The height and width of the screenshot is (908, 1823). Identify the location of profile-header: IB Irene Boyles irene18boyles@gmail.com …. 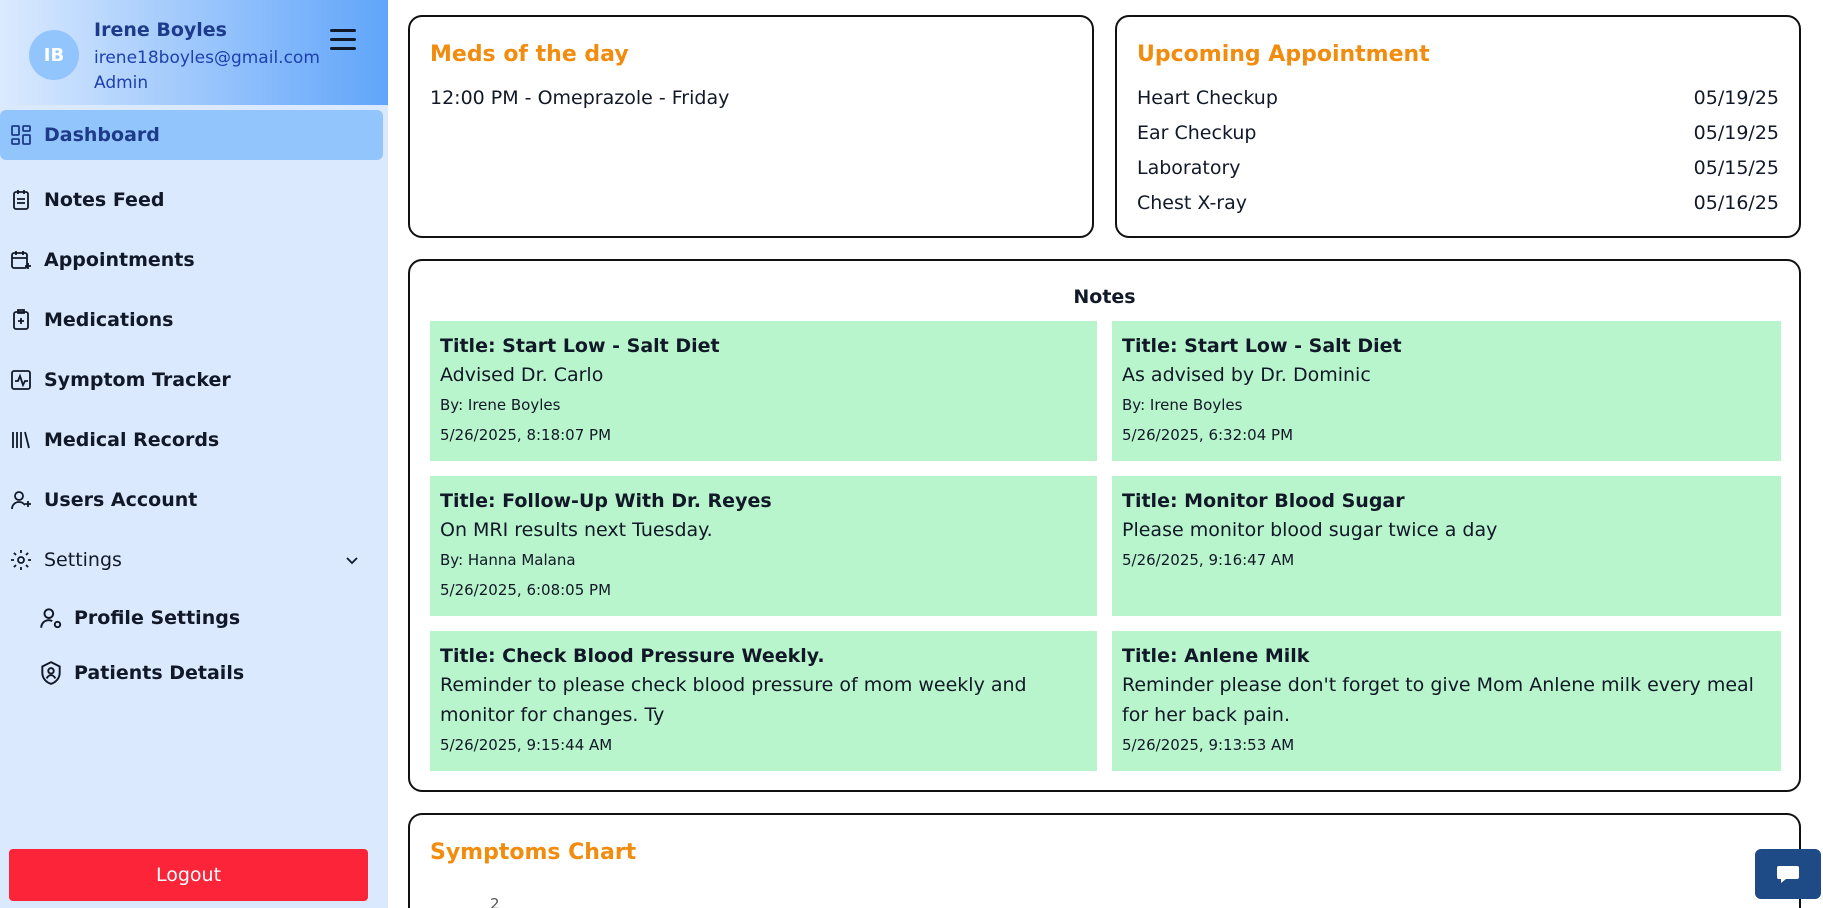
(194, 52).